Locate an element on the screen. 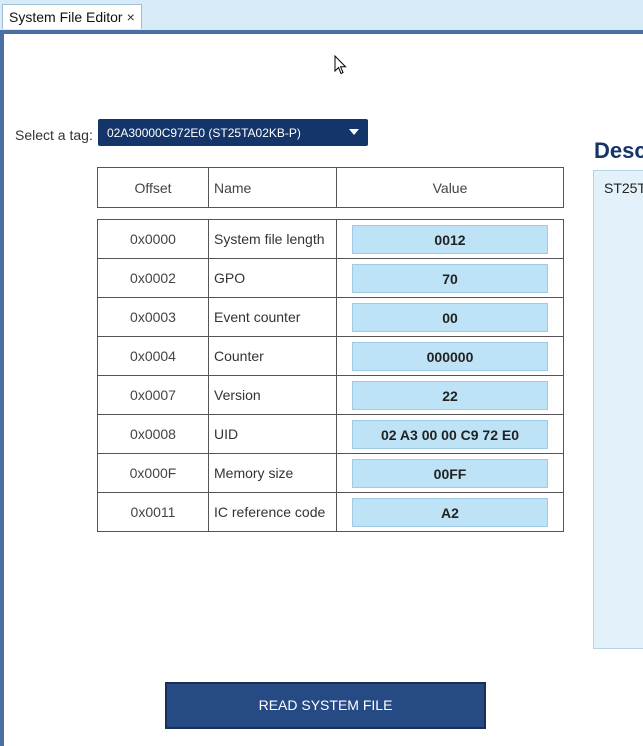 This screenshot has height=746, width=643. row-name: IC reference code is located at coordinates (272, 512).